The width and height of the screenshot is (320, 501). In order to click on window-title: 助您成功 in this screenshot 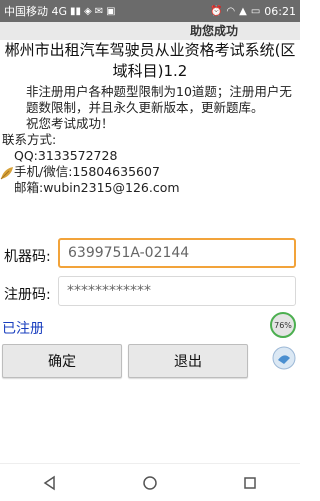, I will do `click(214, 31)`.